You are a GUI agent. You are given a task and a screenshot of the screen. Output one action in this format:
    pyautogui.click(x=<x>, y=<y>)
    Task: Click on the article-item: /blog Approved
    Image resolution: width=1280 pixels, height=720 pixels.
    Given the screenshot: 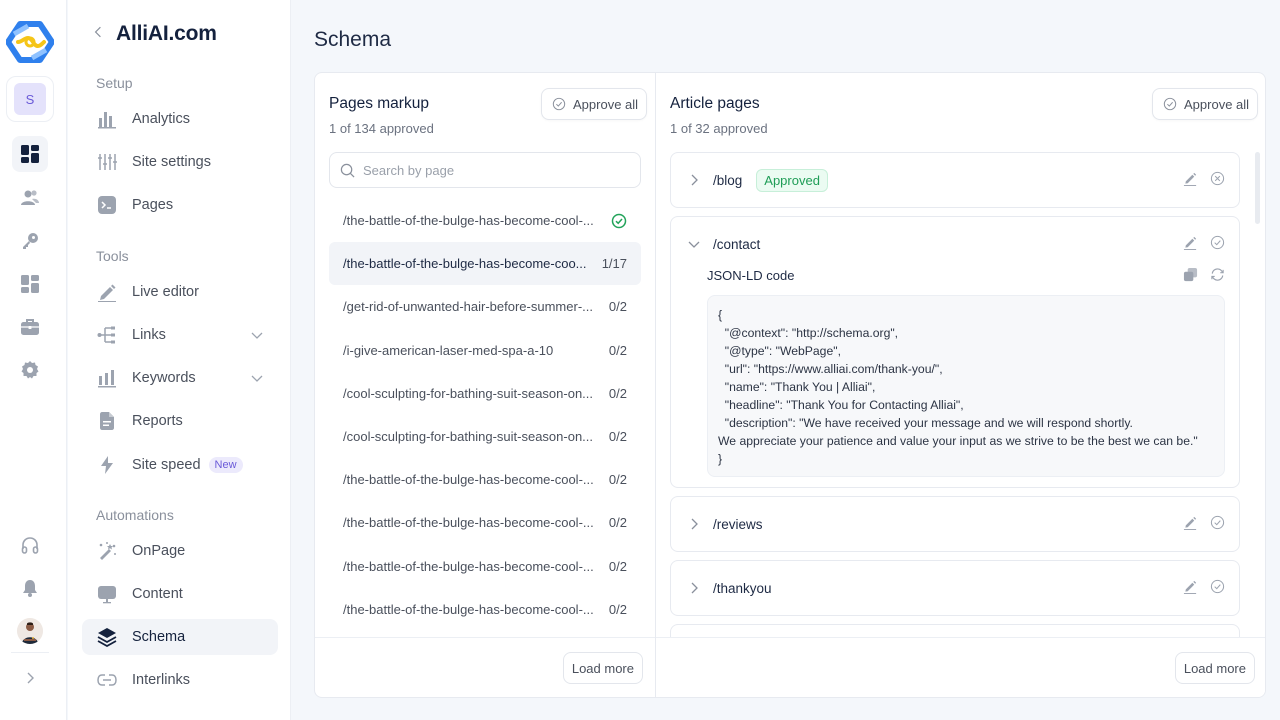 What is the action you would take?
    pyautogui.click(x=955, y=180)
    